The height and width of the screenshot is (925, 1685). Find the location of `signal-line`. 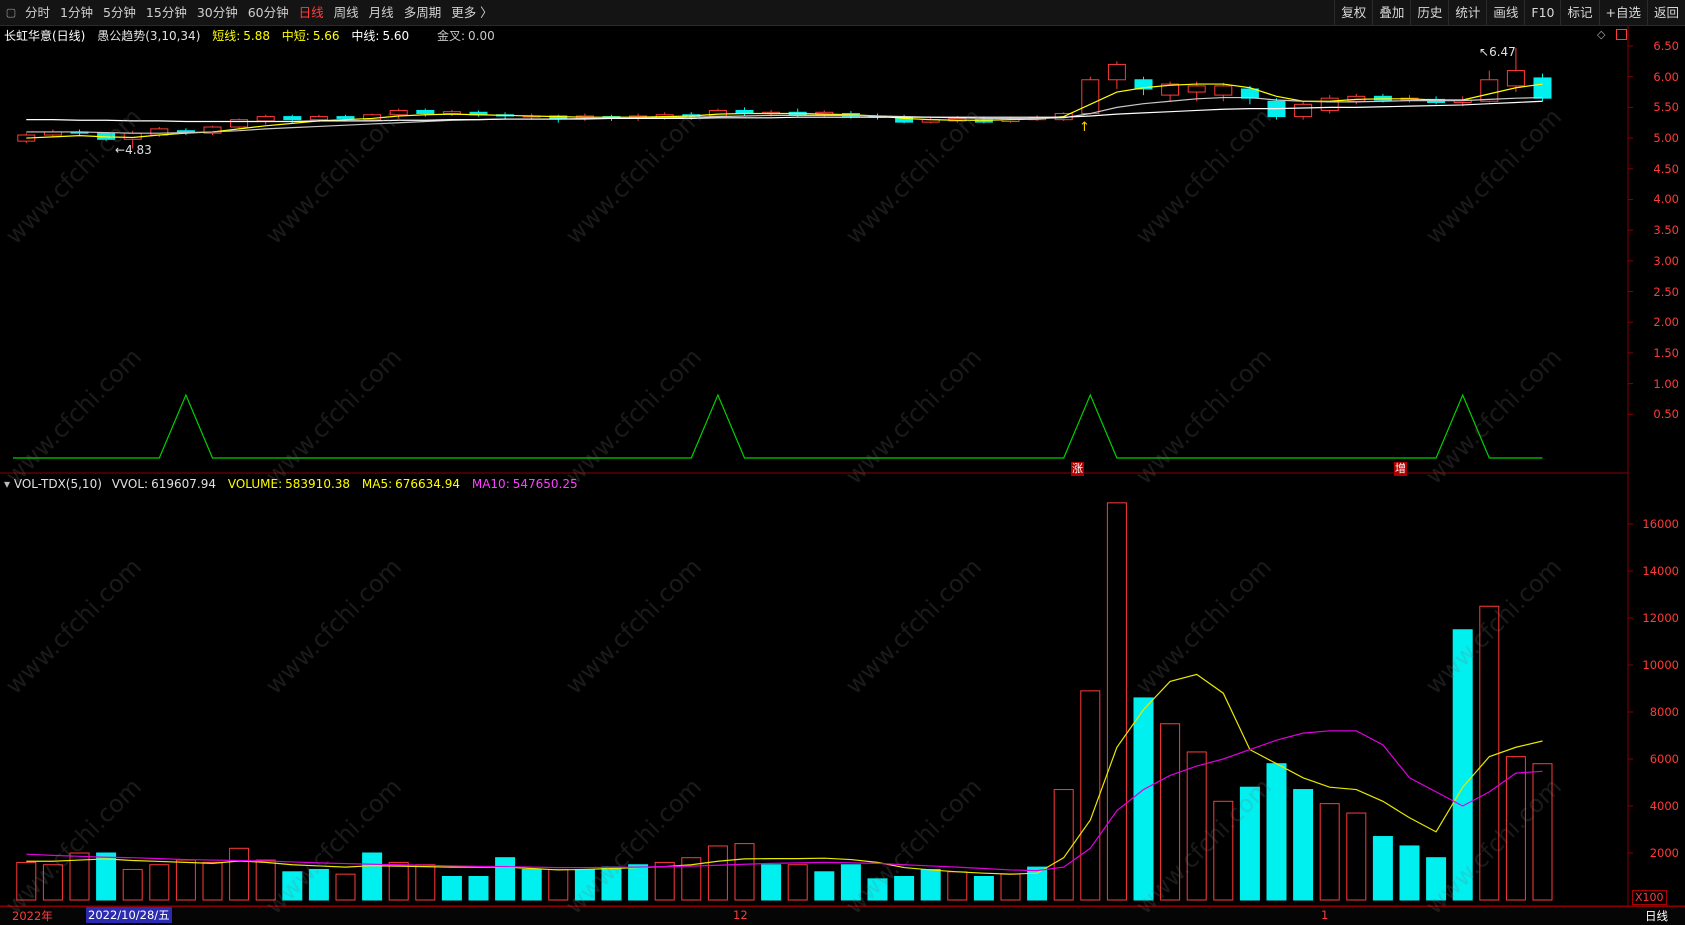

signal-line is located at coordinates (778, 426).